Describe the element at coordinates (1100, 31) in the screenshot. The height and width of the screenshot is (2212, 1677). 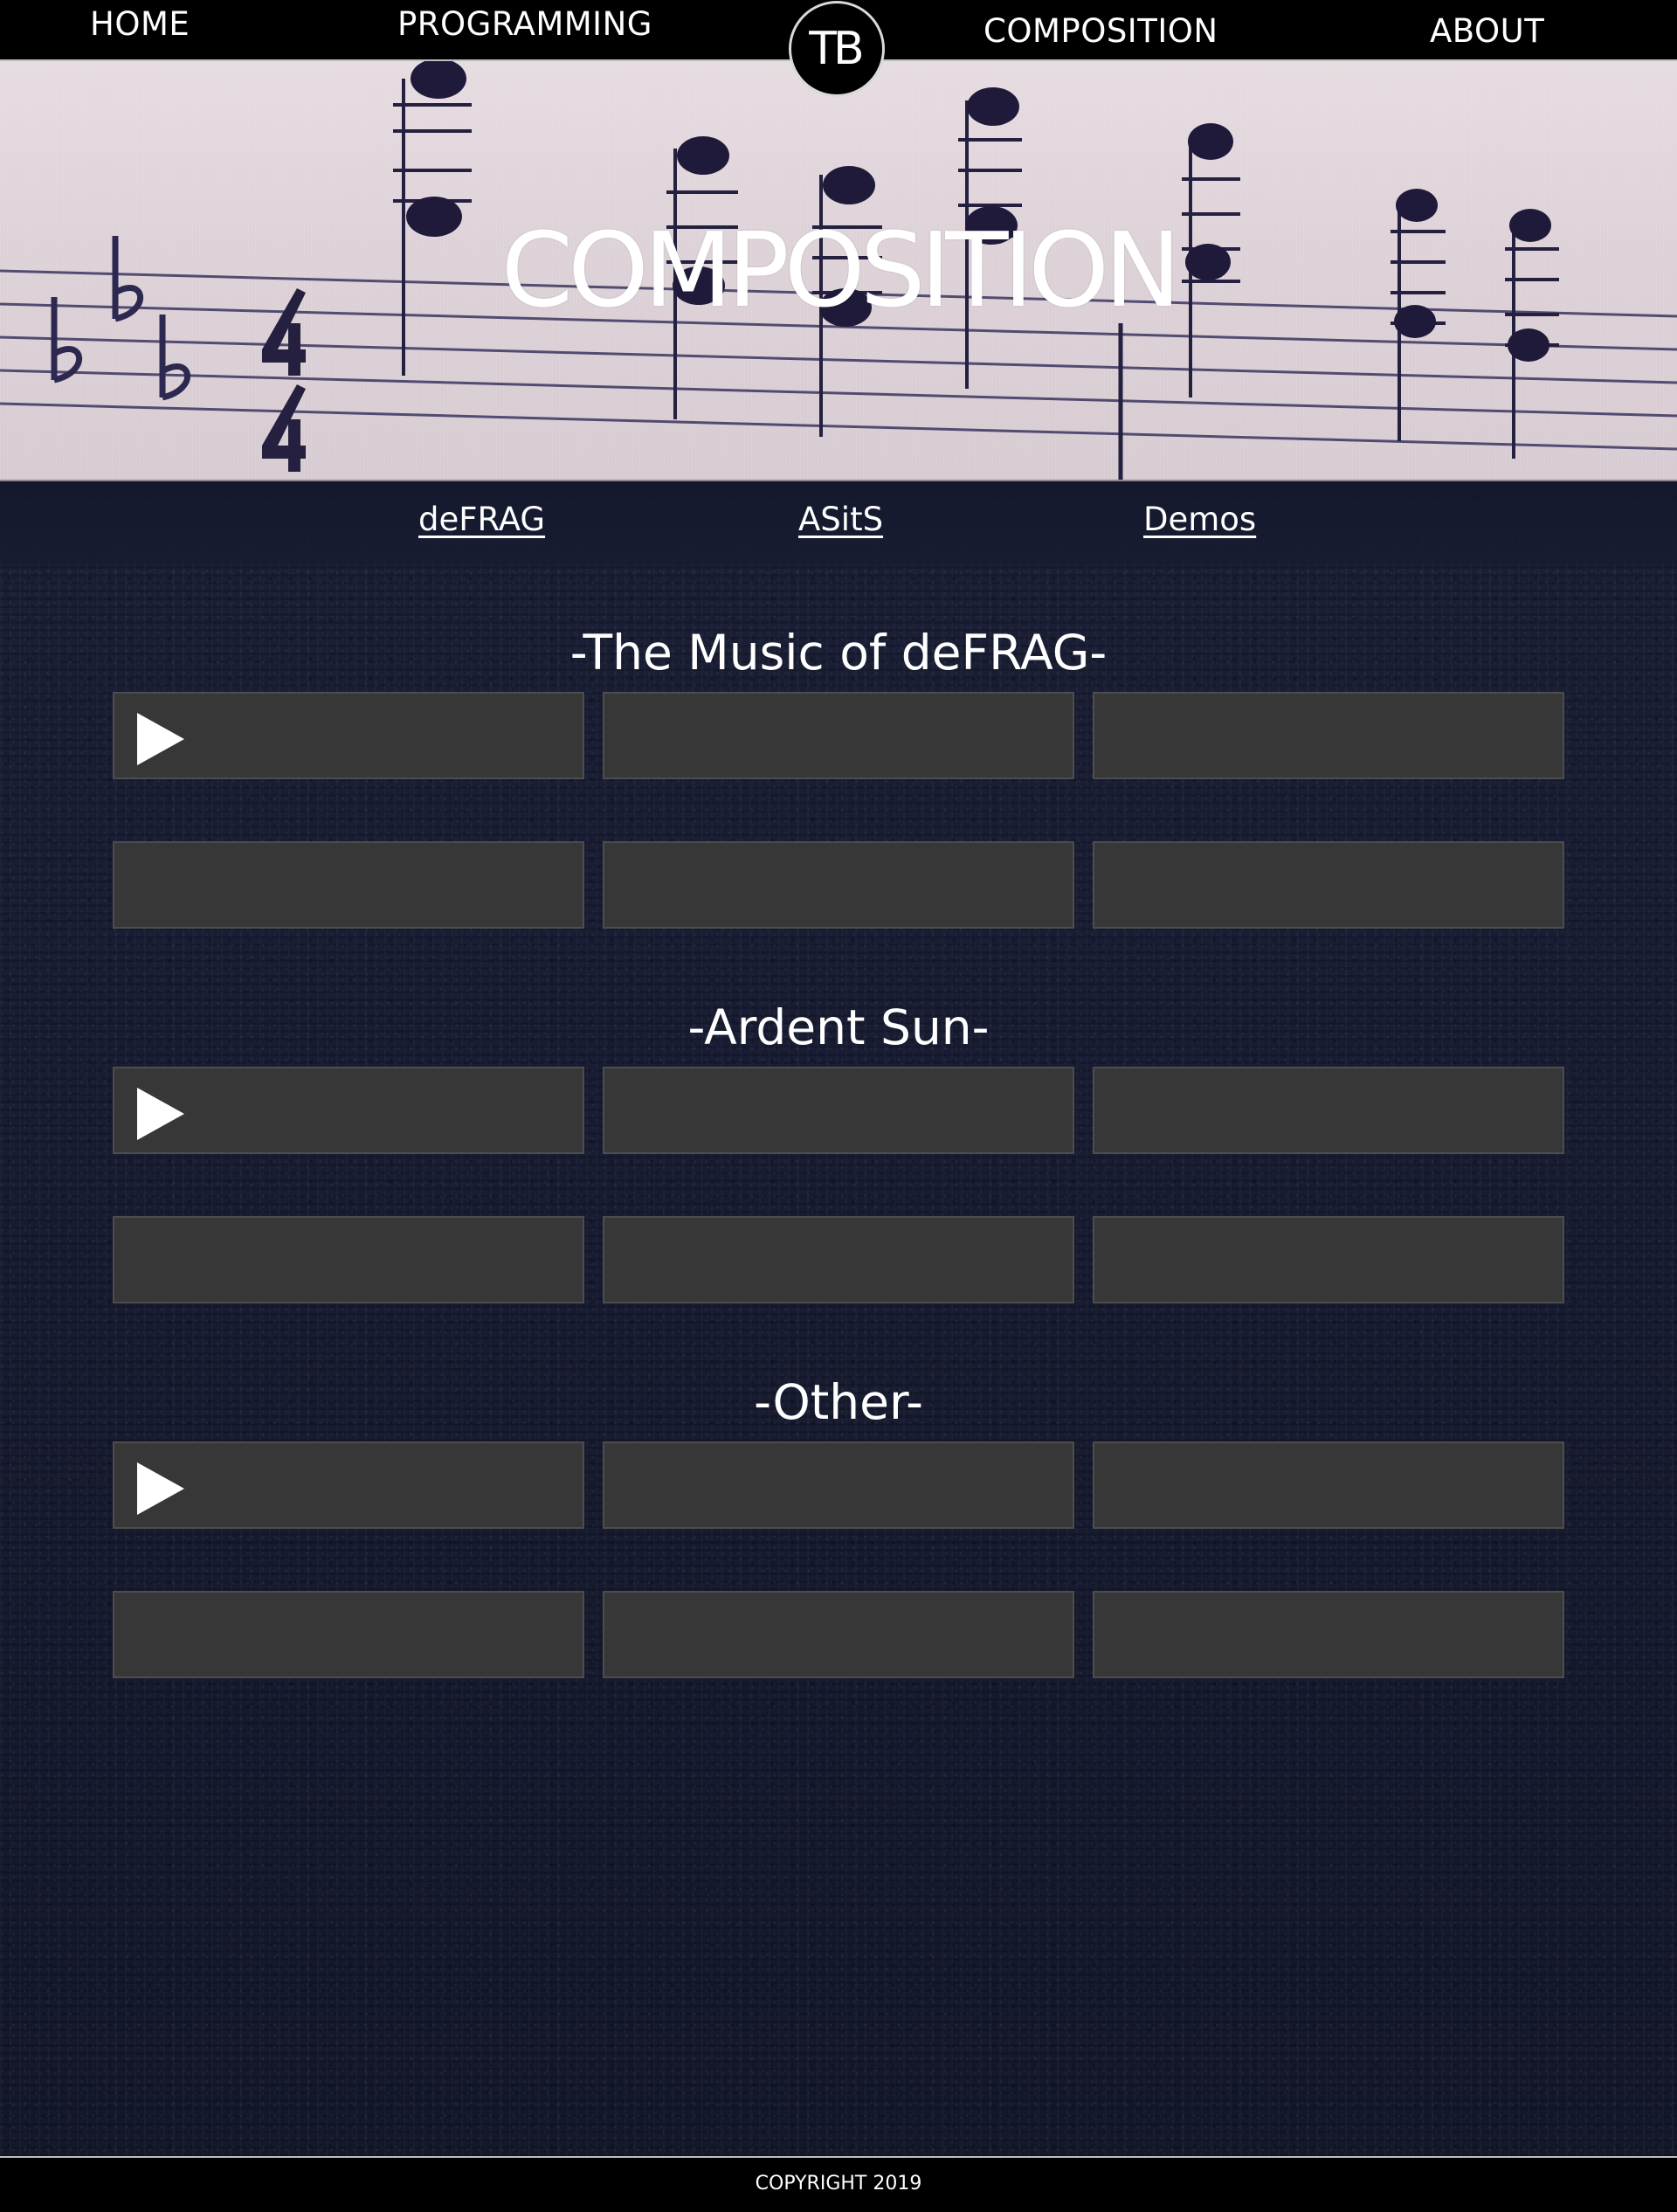
I see `nav-composition-link: COMPOSITION` at that location.